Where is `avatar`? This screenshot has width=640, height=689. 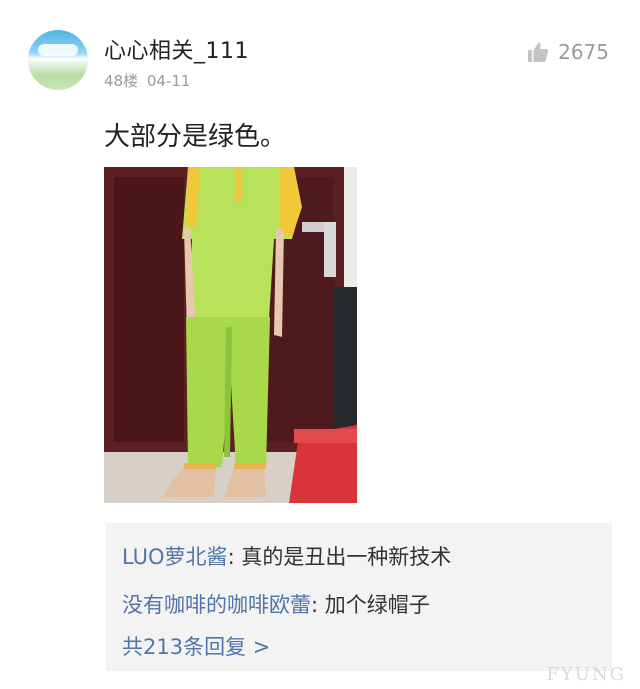 avatar is located at coordinates (58, 60).